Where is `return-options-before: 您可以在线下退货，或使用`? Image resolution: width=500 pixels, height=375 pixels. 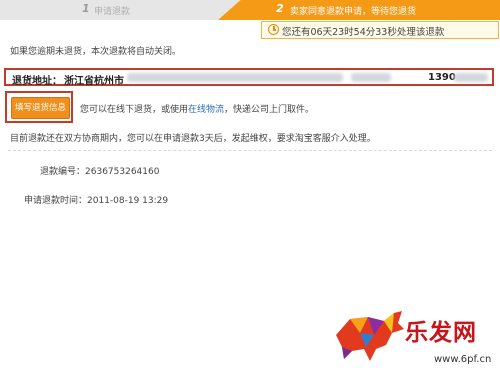
return-options-before: 您可以在线下退货，或使用 is located at coordinates (134, 110).